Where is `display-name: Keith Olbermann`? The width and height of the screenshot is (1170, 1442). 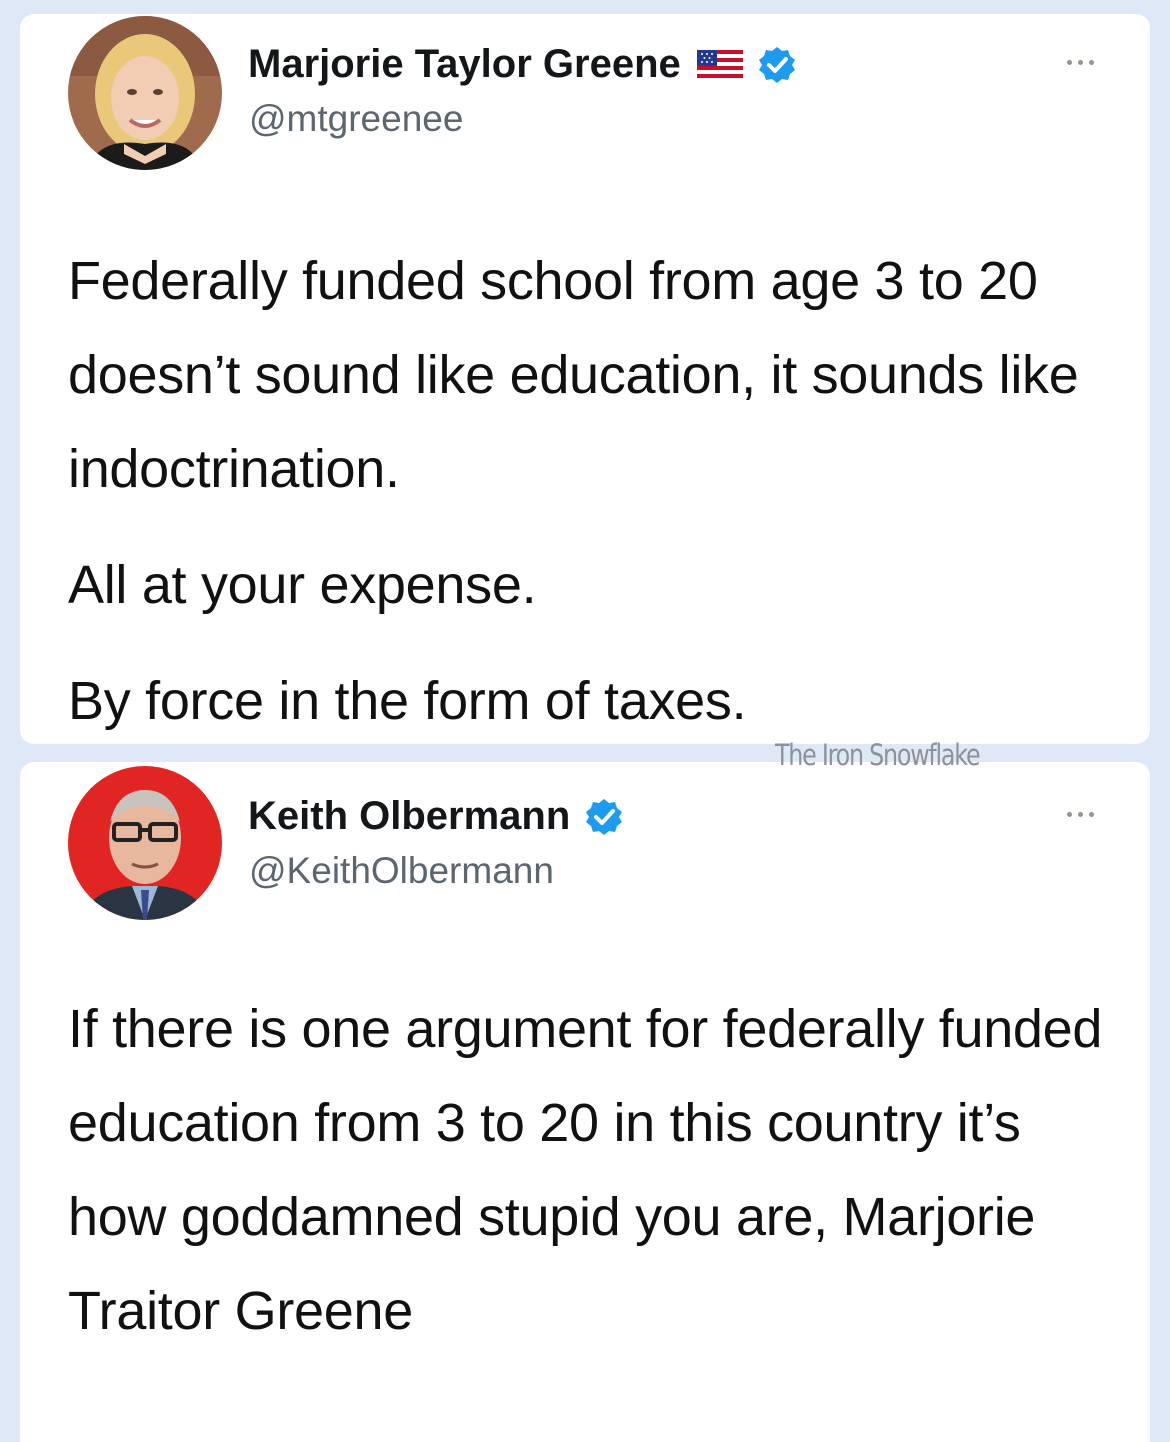 display-name: Keith Olbermann is located at coordinates (409, 816).